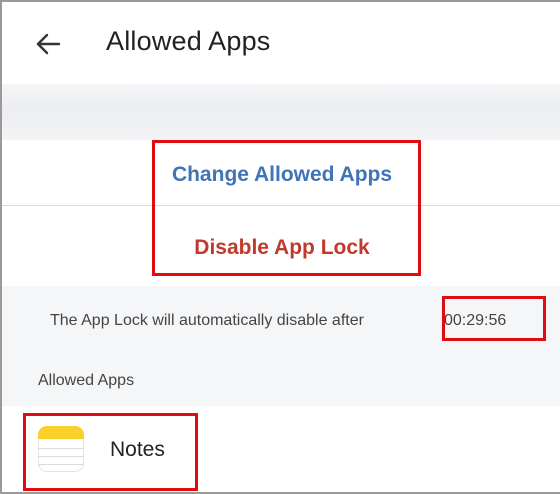 The image size is (560, 494). What do you see at coordinates (281, 205) in the screenshot?
I see `divider` at bounding box center [281, 205].